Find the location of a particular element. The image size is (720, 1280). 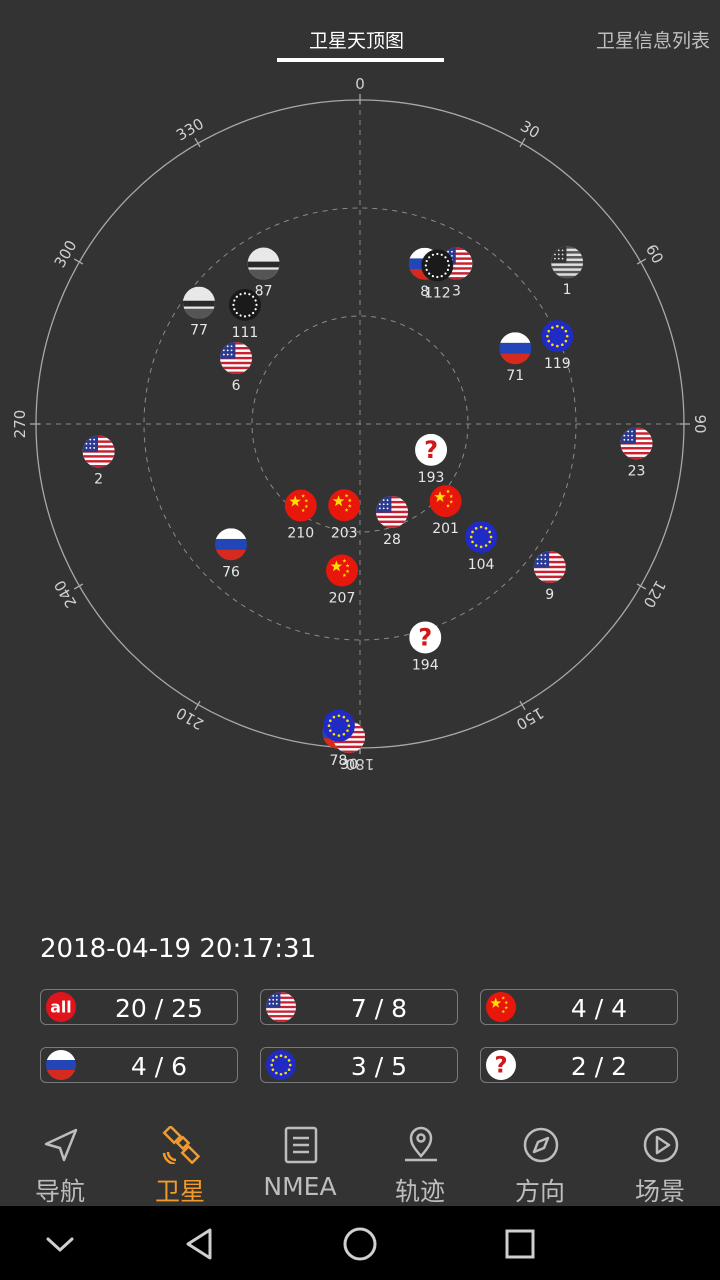

chevron-down-icon is located at coordinates (60, 1244).